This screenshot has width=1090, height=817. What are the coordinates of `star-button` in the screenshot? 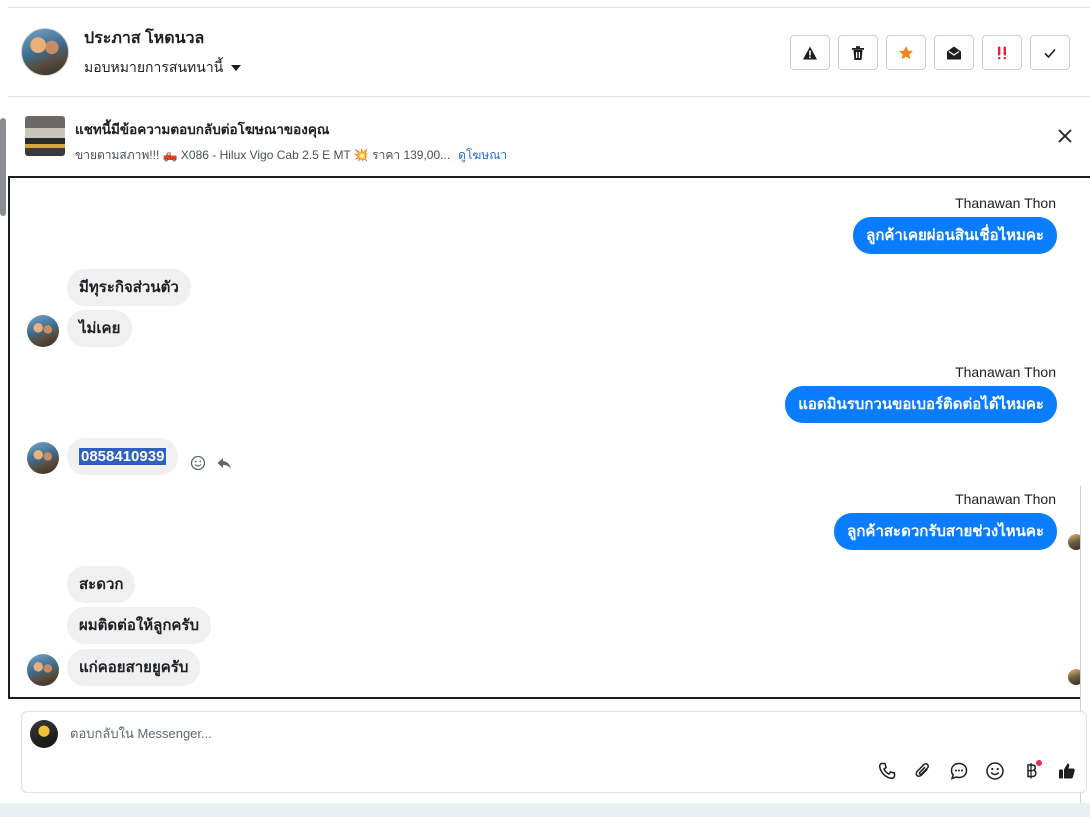 It's located at (906, 52).